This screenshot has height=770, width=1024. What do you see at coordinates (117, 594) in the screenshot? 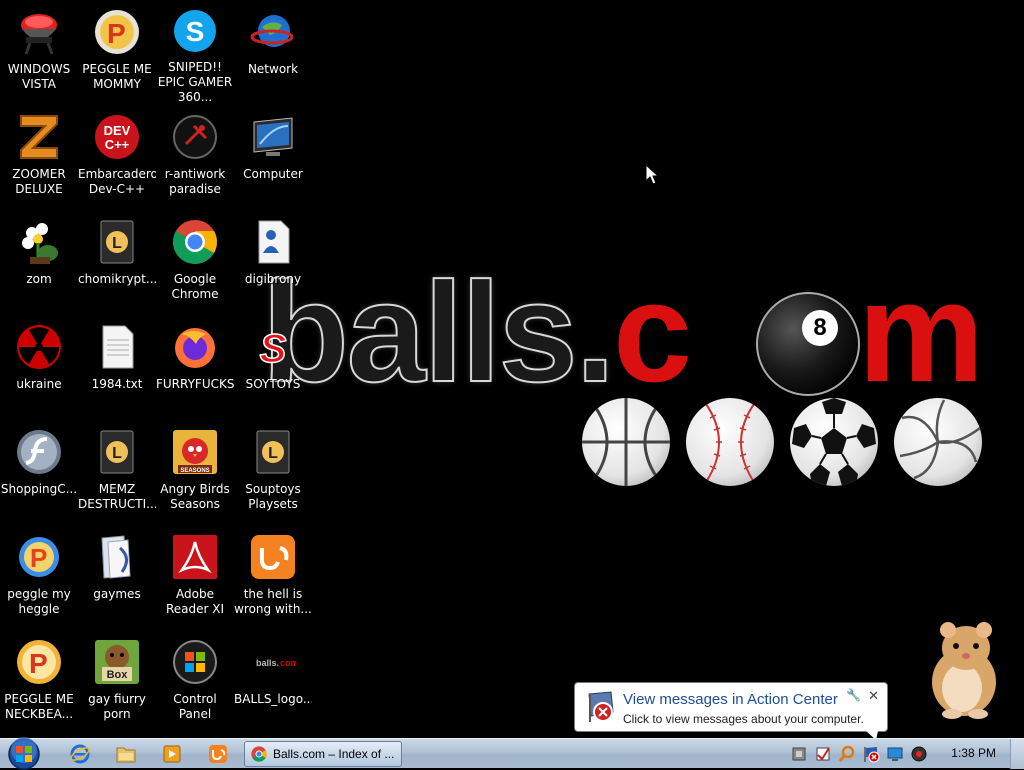
I see `icon-label: gaymes` at bounding box center [117, 594].